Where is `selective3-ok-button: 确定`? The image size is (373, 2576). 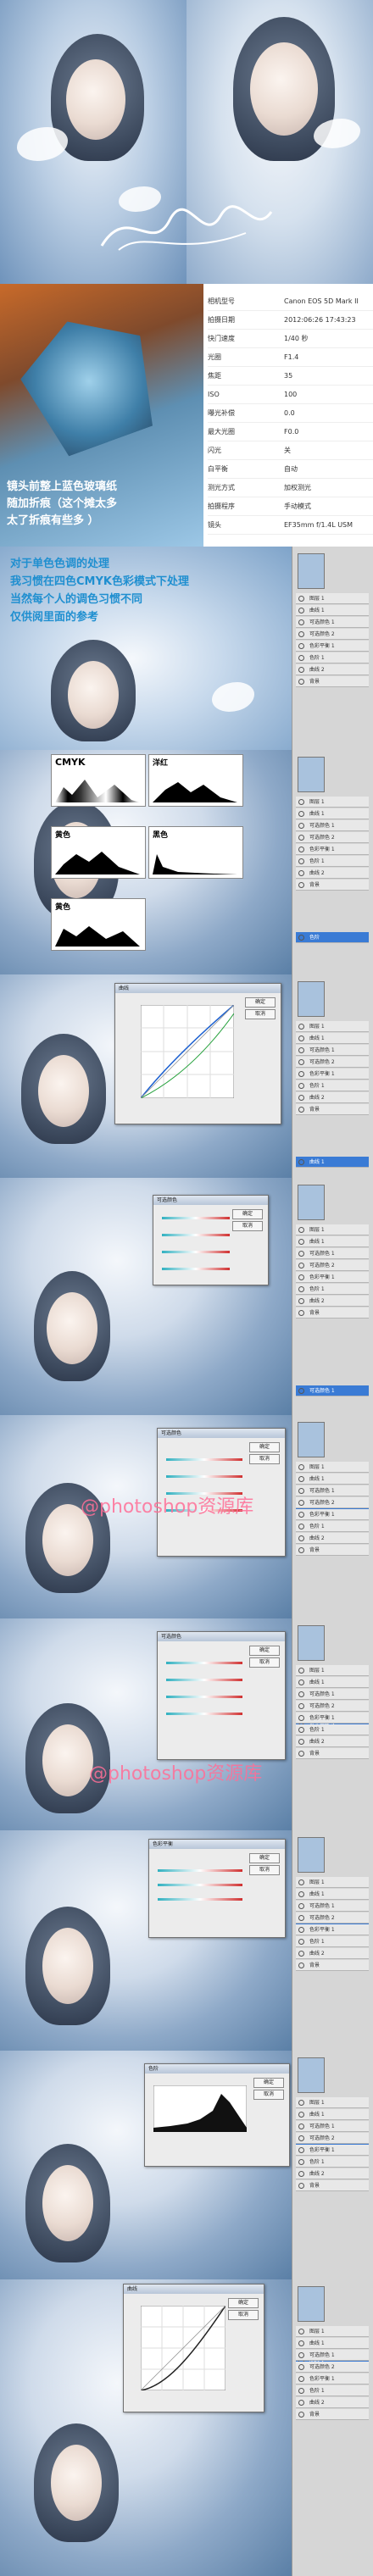 selective3-ok-button: 确定 is located at coordinates (264, 1651).